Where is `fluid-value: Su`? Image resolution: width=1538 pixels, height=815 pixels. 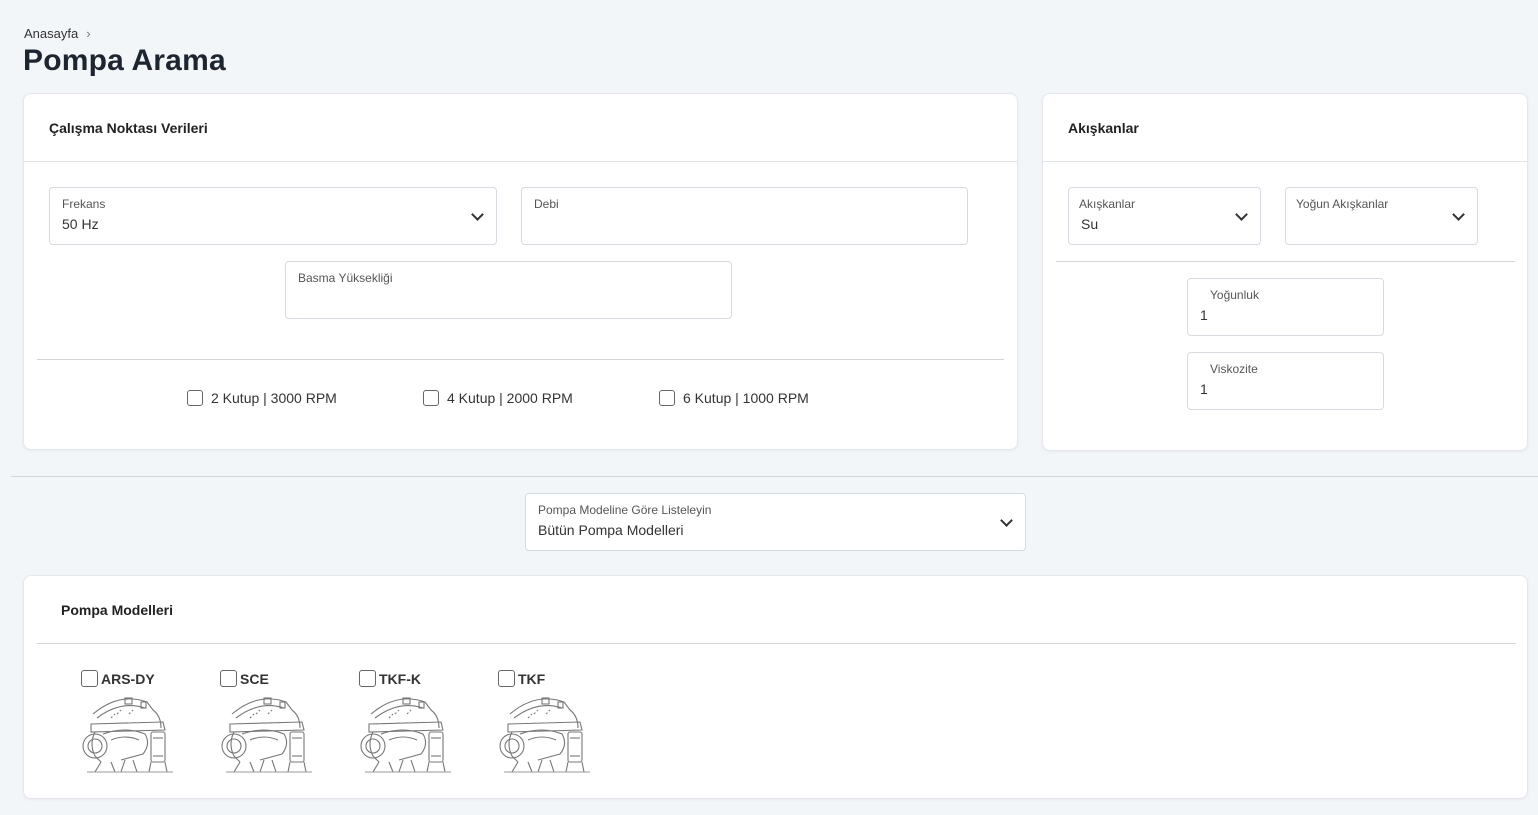 fluid-value: Su is located at coordinates (1090, 224).